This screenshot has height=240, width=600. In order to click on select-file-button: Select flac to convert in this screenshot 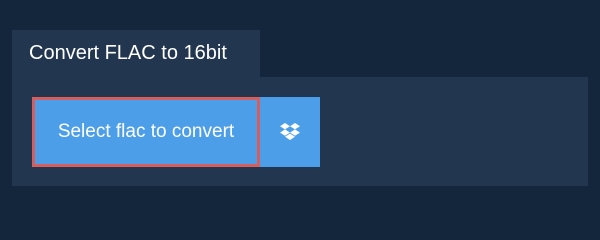, I will do `click(146, 132)`.